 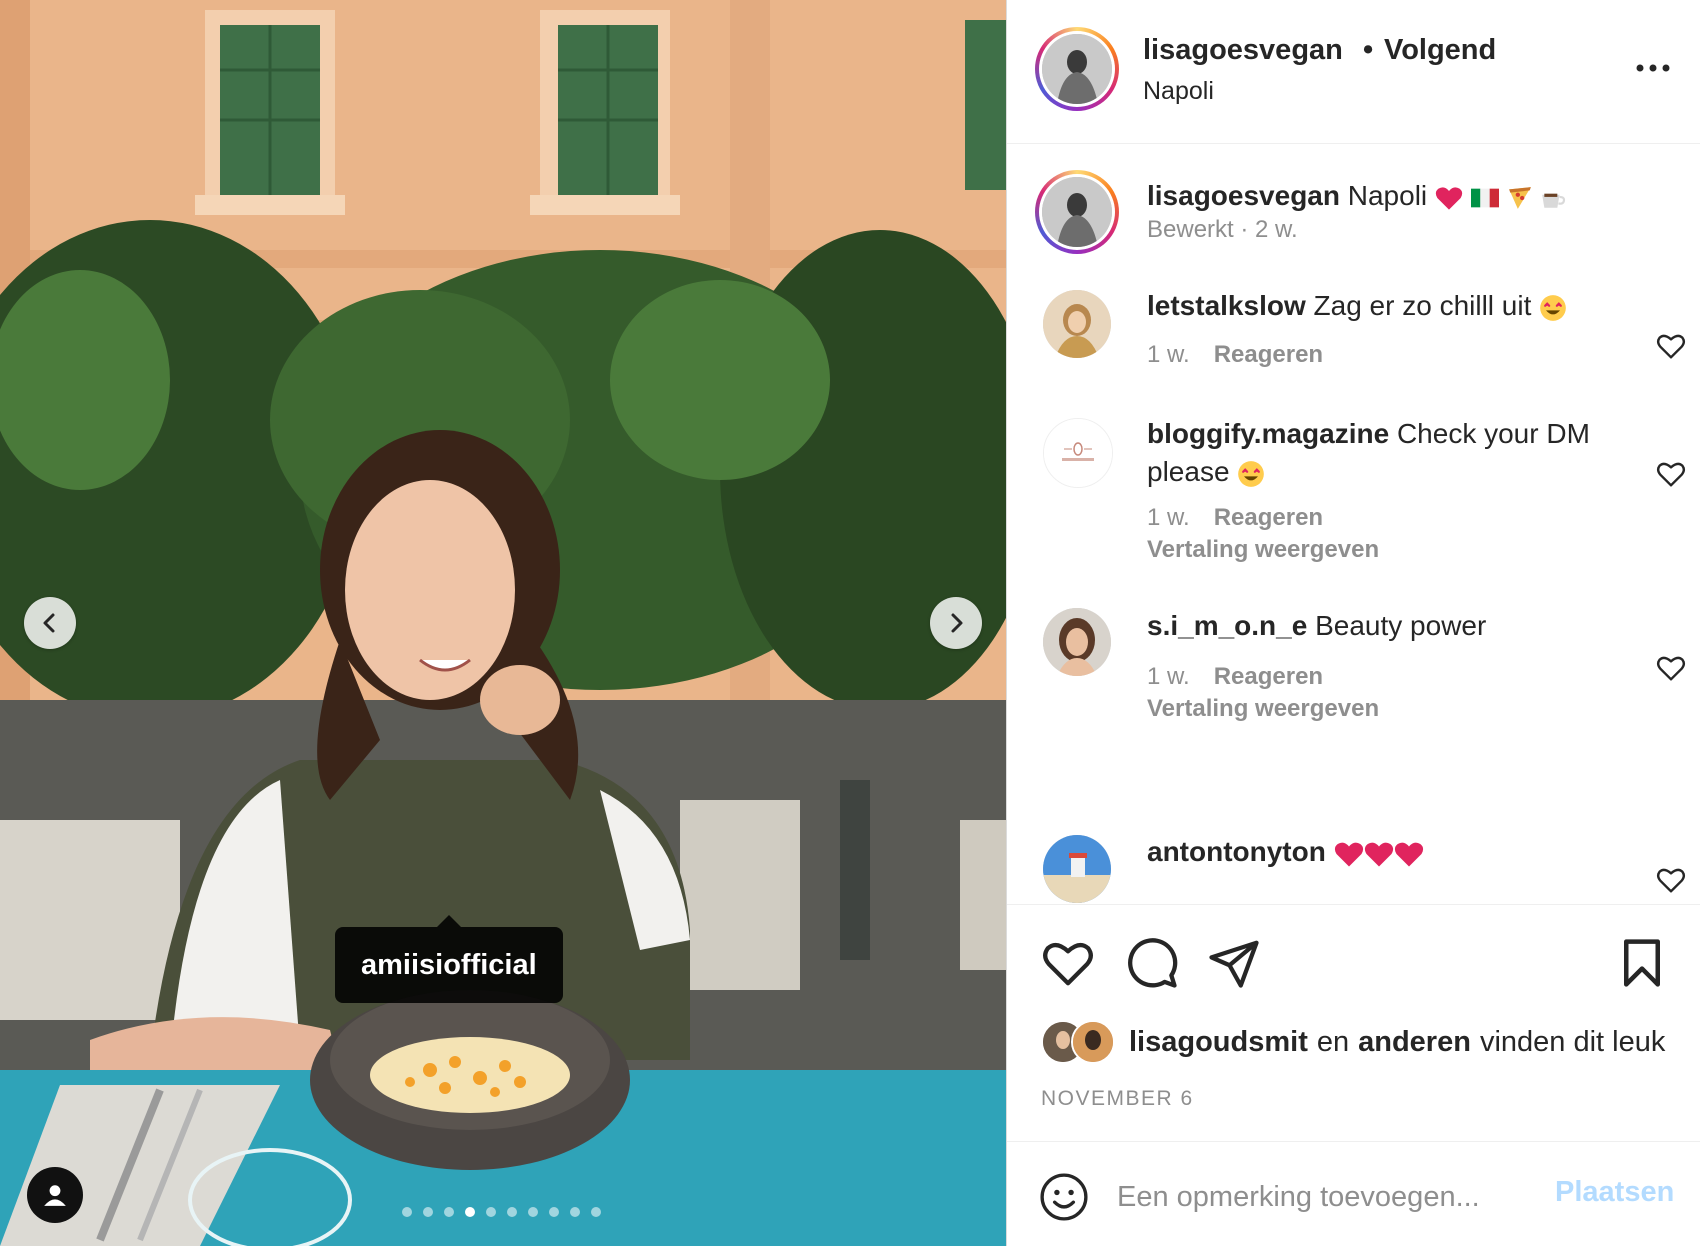 I want to click on post-location: Napoli, so click(x=1178, y=91).